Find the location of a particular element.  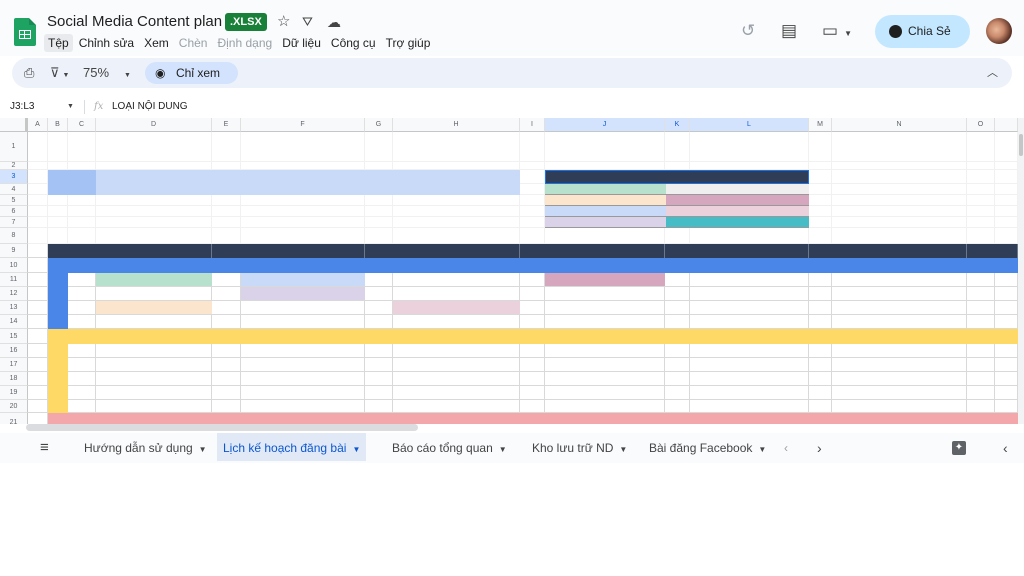

column-header: I is located at coordinates (532, 125).